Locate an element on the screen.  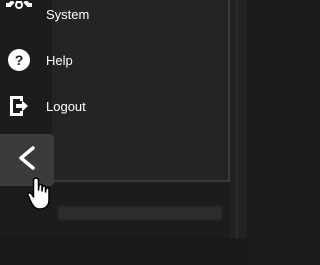
right-edge-panel is located at coordinates (238, 132).